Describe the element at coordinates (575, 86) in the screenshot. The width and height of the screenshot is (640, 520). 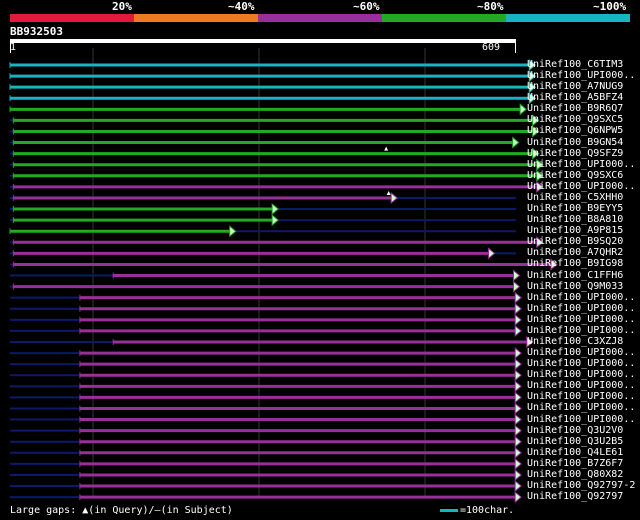
I see `hit-label: UniRef100_A7NUG9` at that location.